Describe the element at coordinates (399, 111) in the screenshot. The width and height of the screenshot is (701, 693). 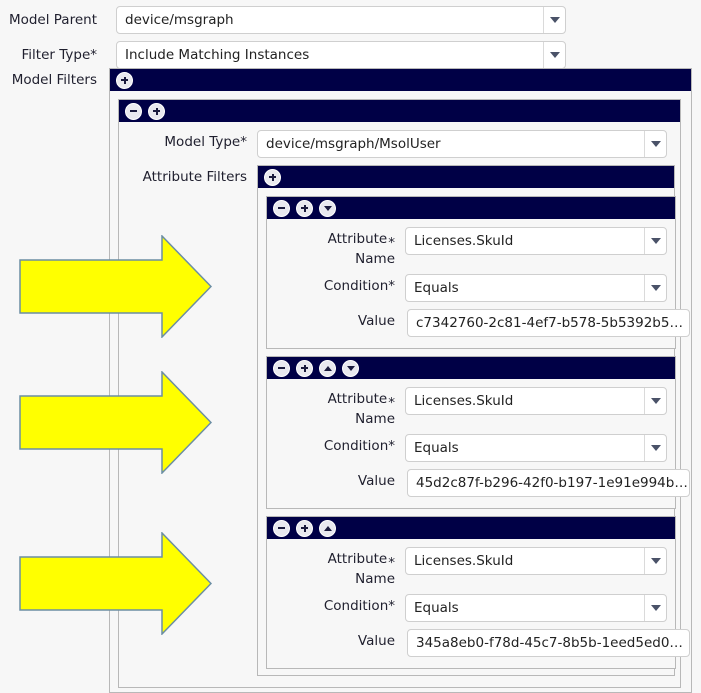
I see `model-filter-item-toolbar` at that location.